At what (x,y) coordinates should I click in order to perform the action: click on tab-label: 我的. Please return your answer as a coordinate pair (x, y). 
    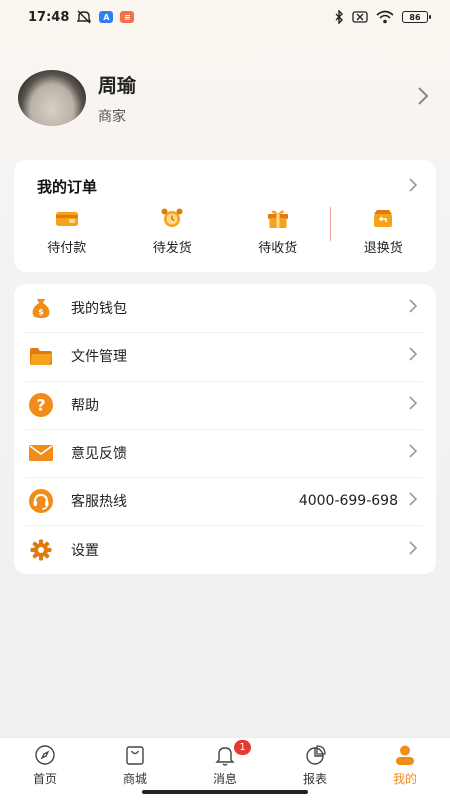
    Looking at the image, I should click on (404, 779).